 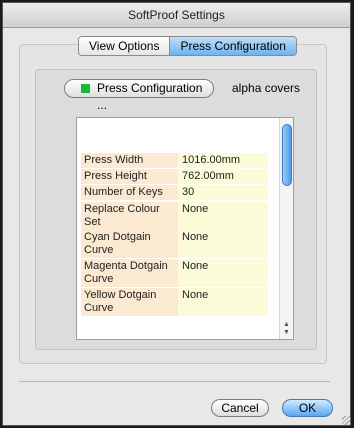 I want to click on alpha-covers-label: alpha covers, so click(x=266, y=88).